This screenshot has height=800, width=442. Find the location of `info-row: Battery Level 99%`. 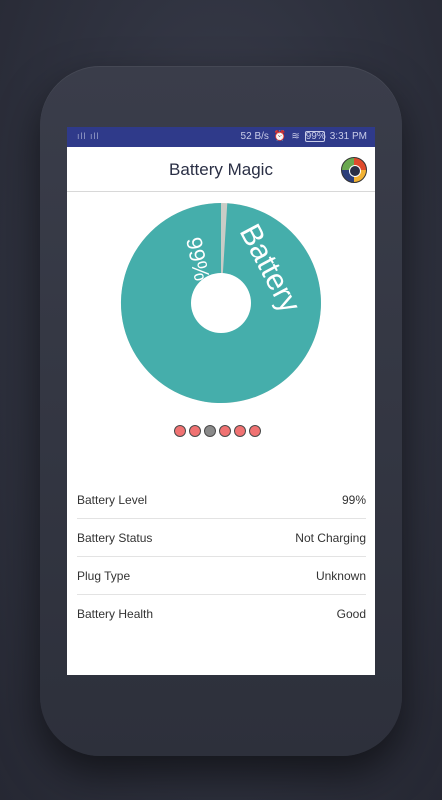

info-row: Battery Level 99% is located at coordinates (221, 500).